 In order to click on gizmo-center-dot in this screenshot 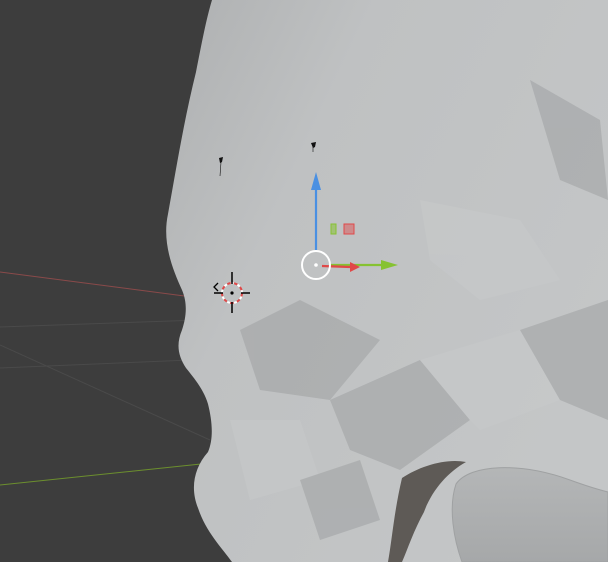, I will do `click(316, 265)`.